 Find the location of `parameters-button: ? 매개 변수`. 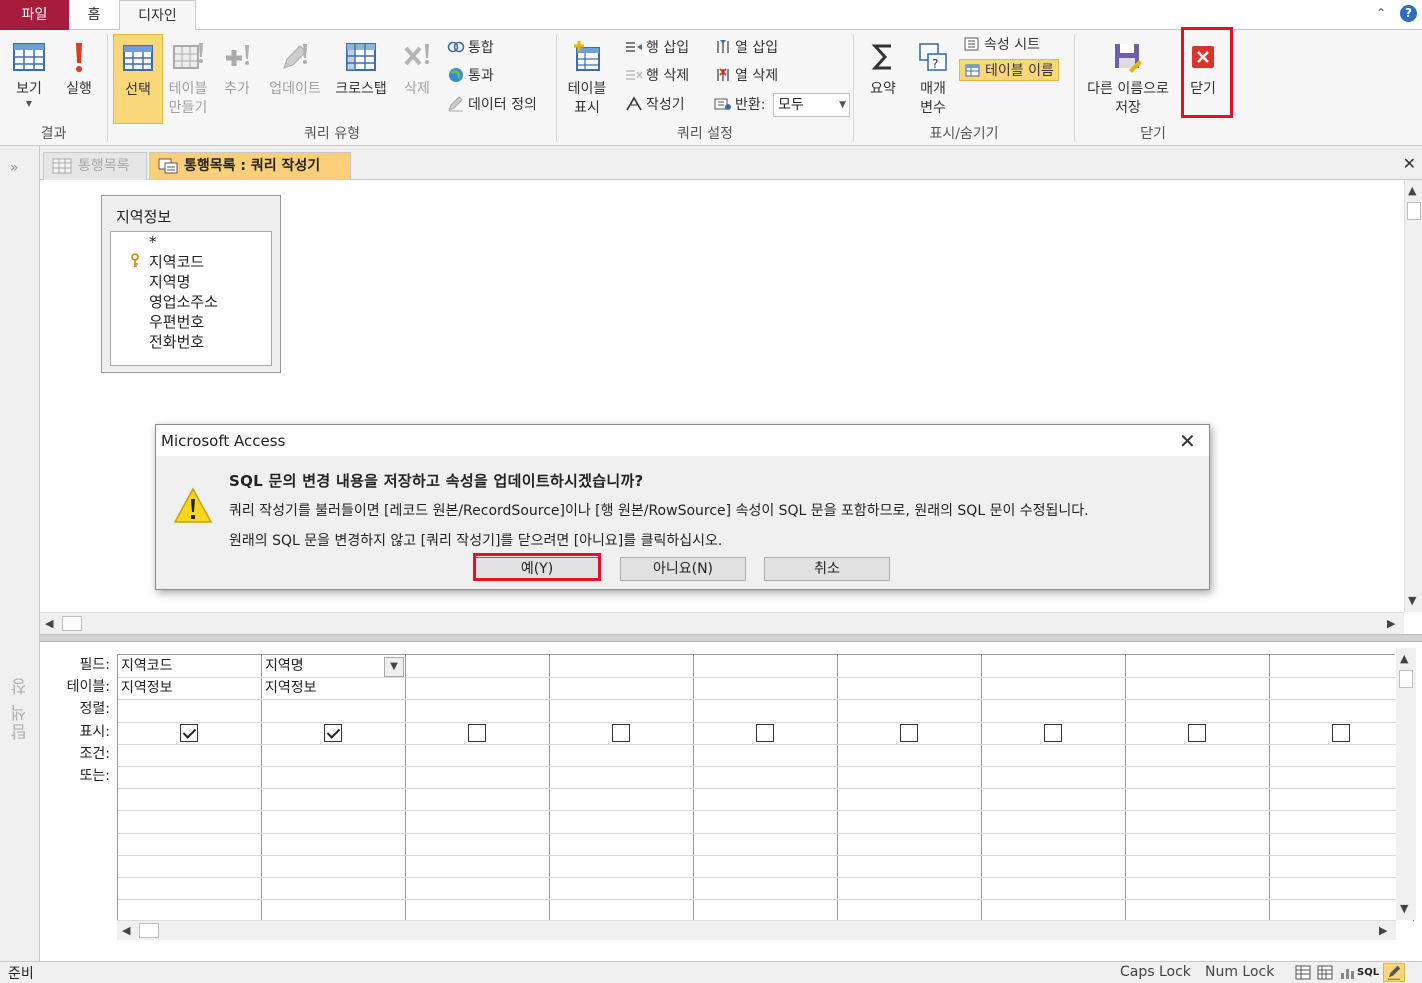

parameters-button: ? 매개 변수 is located at coordinates (933, 76).